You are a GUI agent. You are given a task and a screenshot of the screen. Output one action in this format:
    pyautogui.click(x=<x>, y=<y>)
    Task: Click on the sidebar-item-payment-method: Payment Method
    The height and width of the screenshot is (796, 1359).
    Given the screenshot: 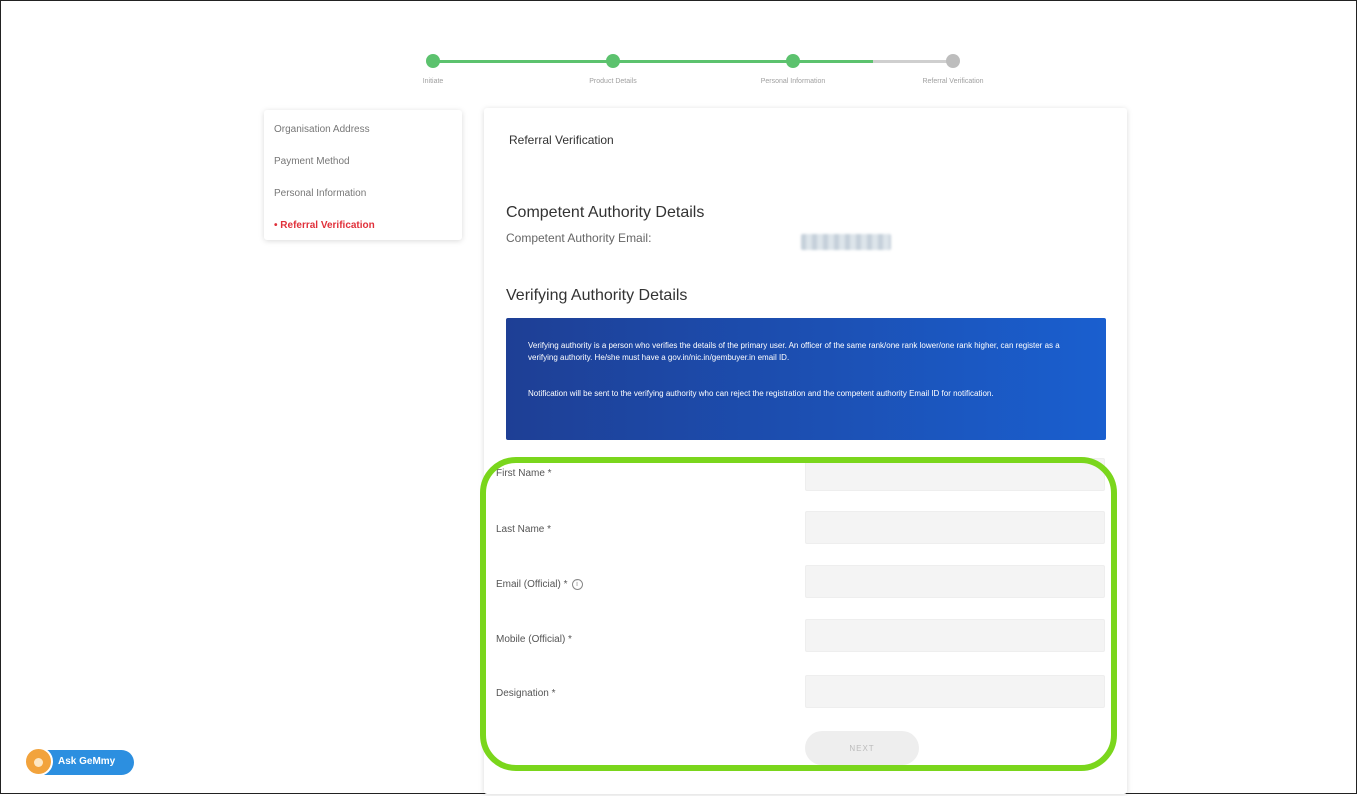 What is the action you would take?
    pyautogui.click(x=312, y=161)
    